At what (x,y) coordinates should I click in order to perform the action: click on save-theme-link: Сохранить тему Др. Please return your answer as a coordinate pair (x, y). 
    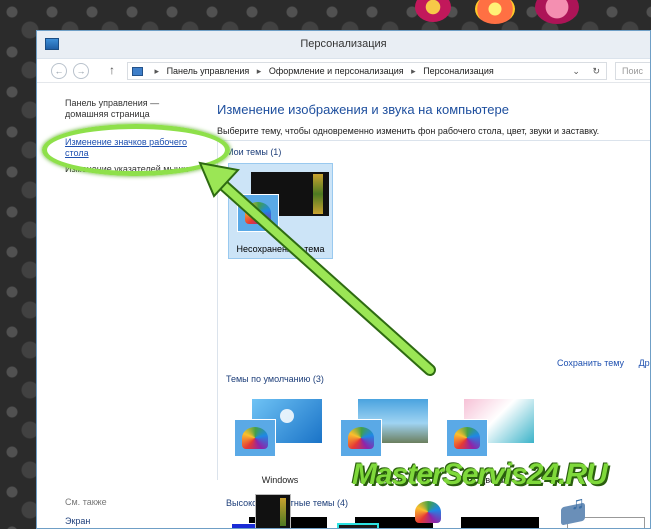
    Looking at the image, I should click on (603, 363).